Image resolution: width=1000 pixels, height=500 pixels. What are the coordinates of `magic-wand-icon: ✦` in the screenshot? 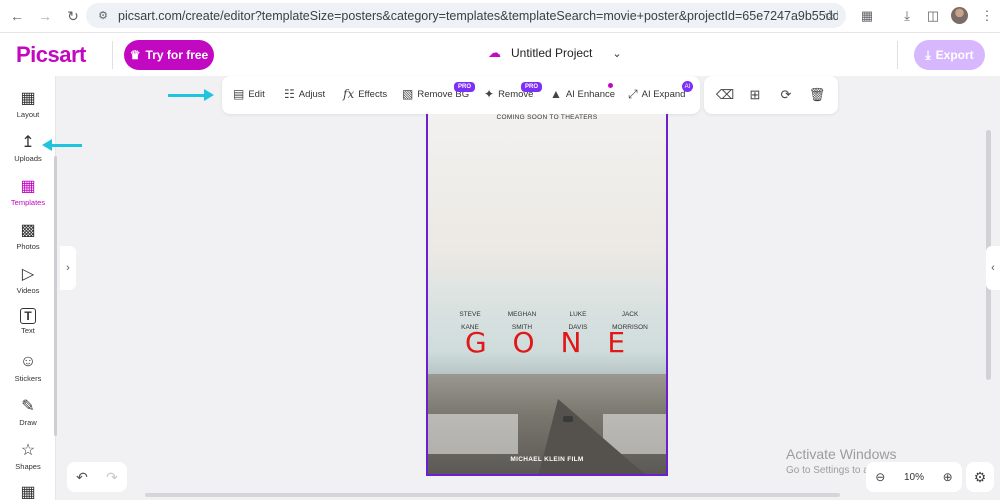 It's located at (489, 94).